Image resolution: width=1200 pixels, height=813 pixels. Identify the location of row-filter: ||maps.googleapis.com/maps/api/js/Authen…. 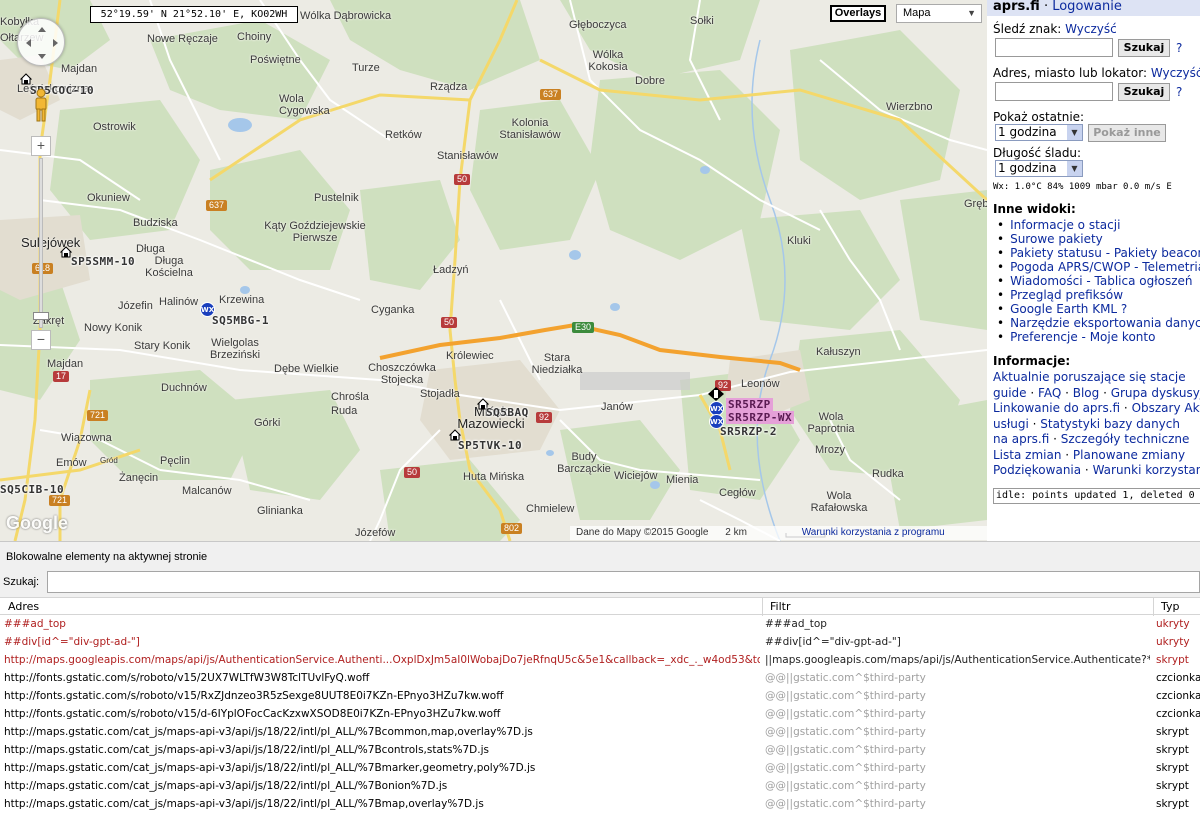
(957, 660).